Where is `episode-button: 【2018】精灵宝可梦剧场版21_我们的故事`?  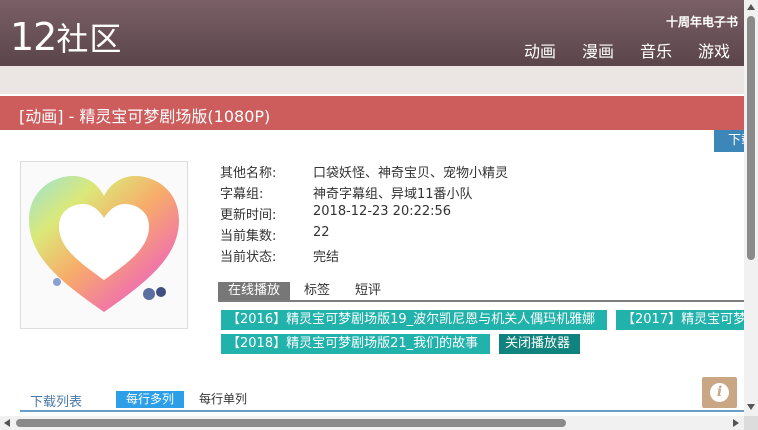
episode-button: 【2018】精灵宝可梦剧场版21_我们的故事 is located at coordinates (355, 344).